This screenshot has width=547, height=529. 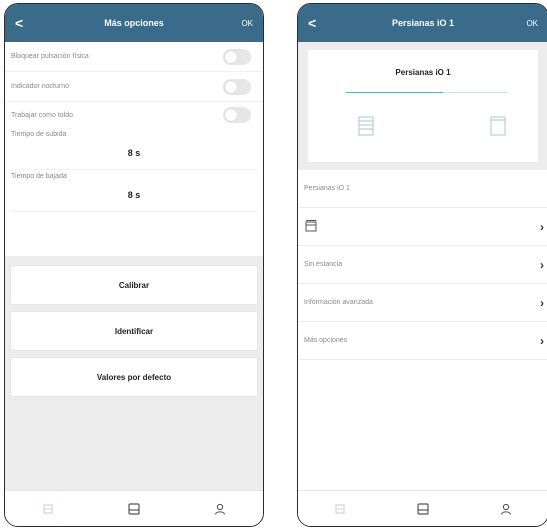 I want to click on more-options-row: Más opciones ›, so click(x=422, y=341).